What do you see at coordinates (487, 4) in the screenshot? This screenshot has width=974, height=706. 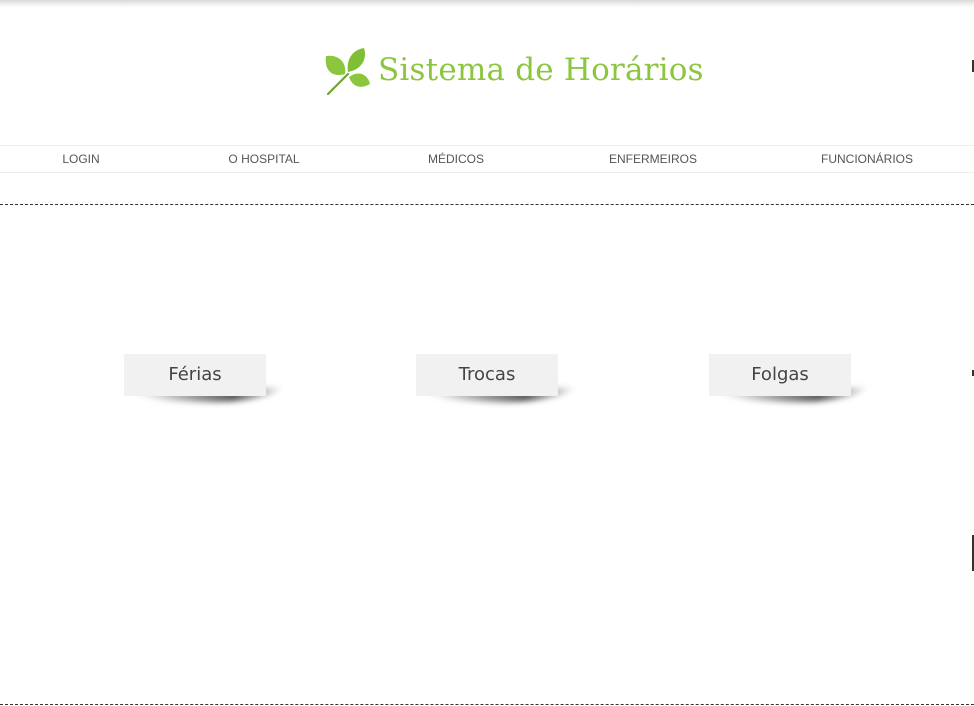 I see `window-top-shadow` at bounding box center [487, 4].